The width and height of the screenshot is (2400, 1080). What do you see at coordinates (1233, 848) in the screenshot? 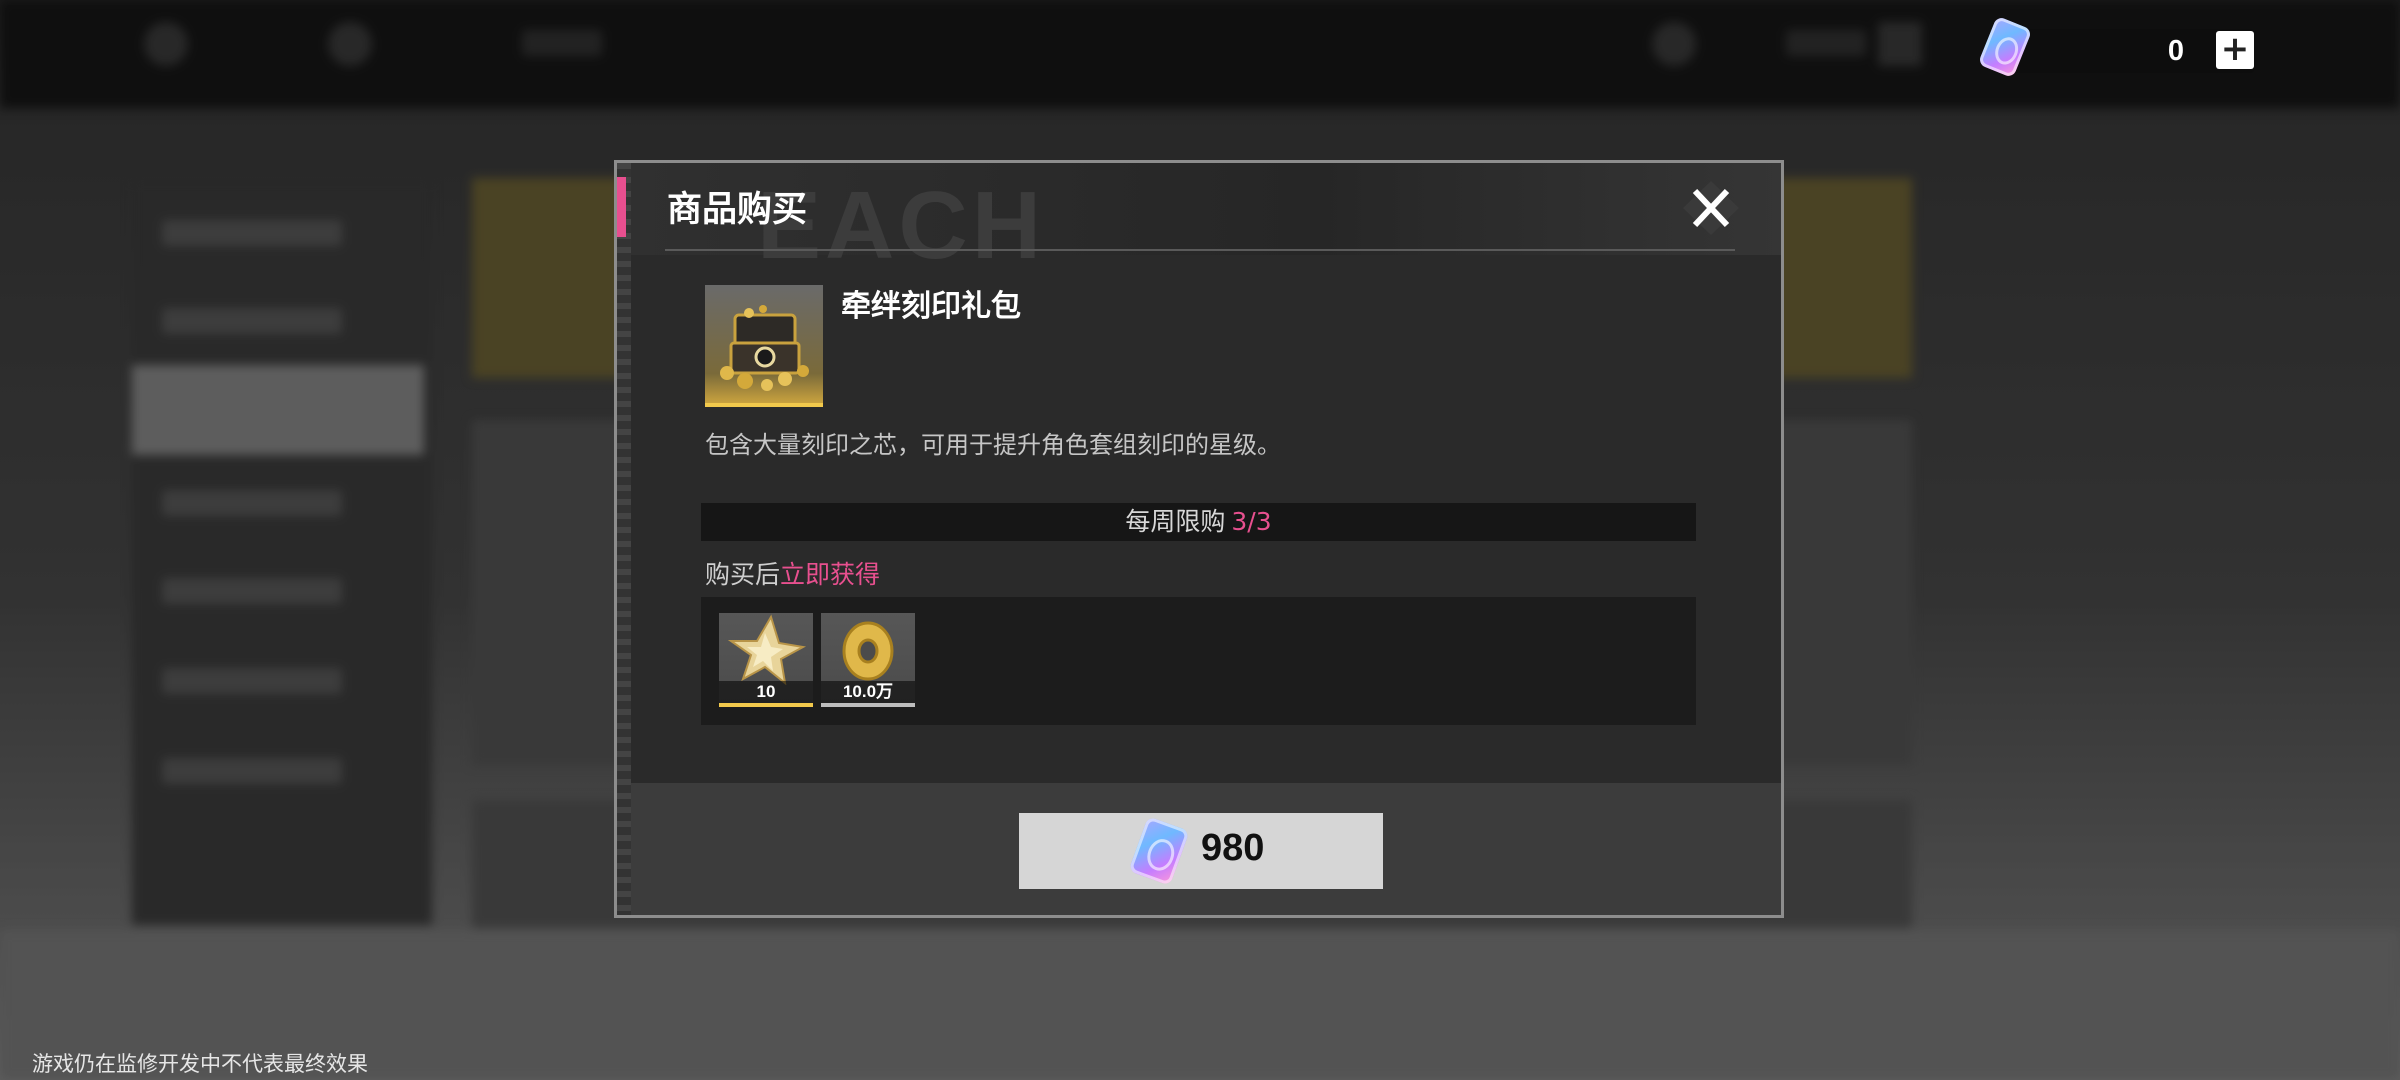
I see `buy-price: 980` at bounding box center [1233, 848].